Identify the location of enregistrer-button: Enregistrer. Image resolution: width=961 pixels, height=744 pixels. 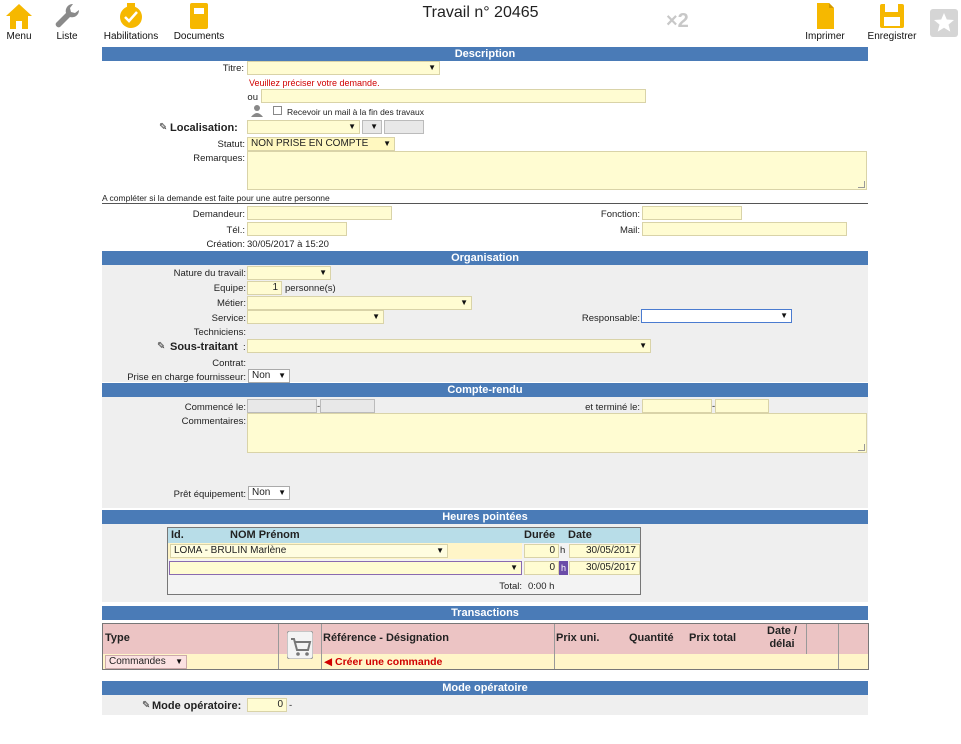
(892, 22).